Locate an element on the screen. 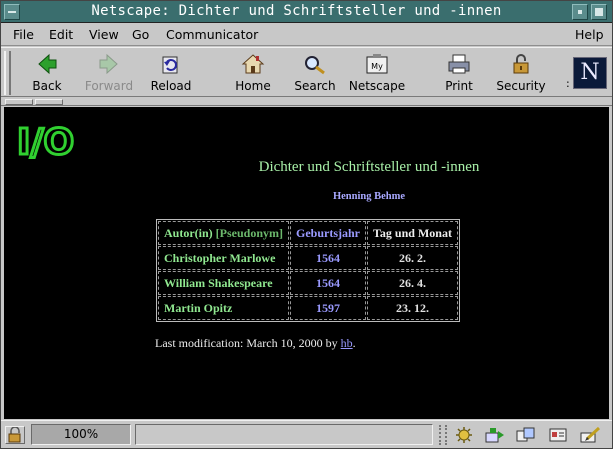 The image size is (613, 449). search-button: Search is located at coordinates (315, 73).